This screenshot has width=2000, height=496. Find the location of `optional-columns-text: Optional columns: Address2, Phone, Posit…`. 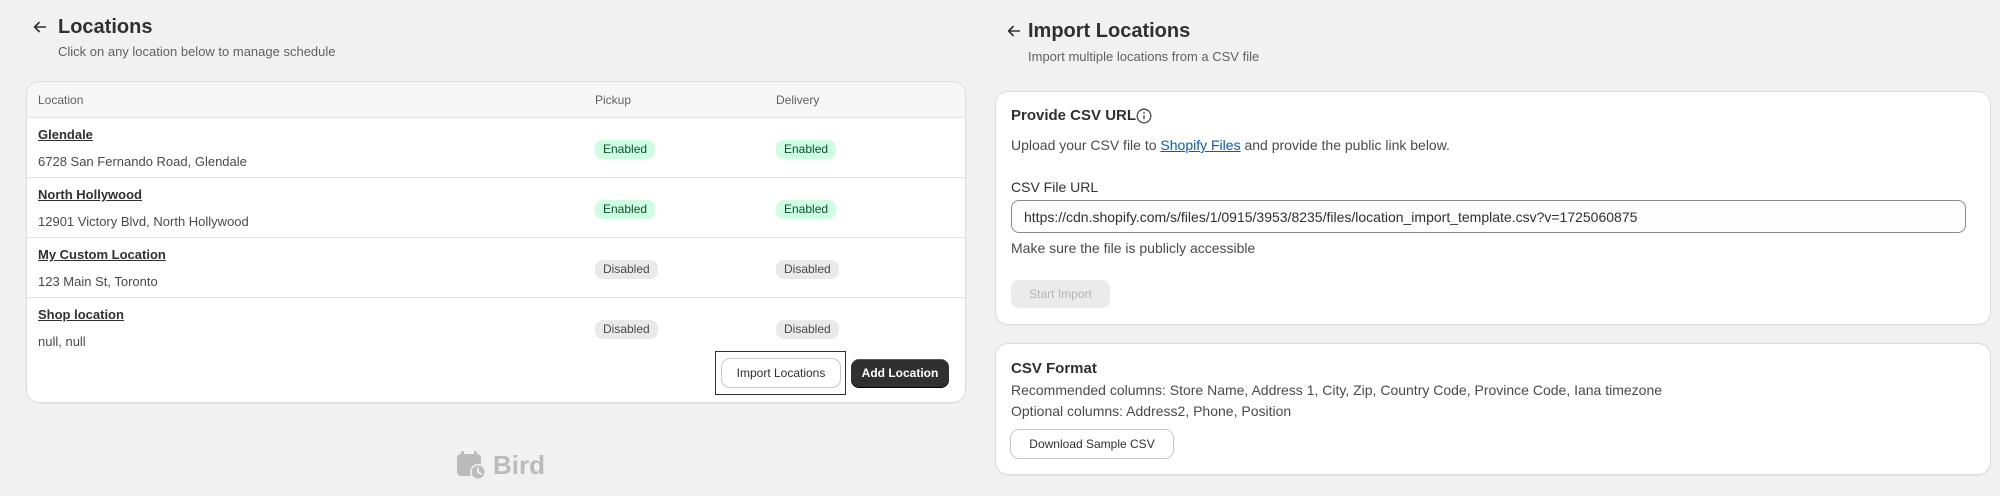

optional-columns-text: Optional columns: Address2, Phone, Posit… is located at coordinates (1151, 411).